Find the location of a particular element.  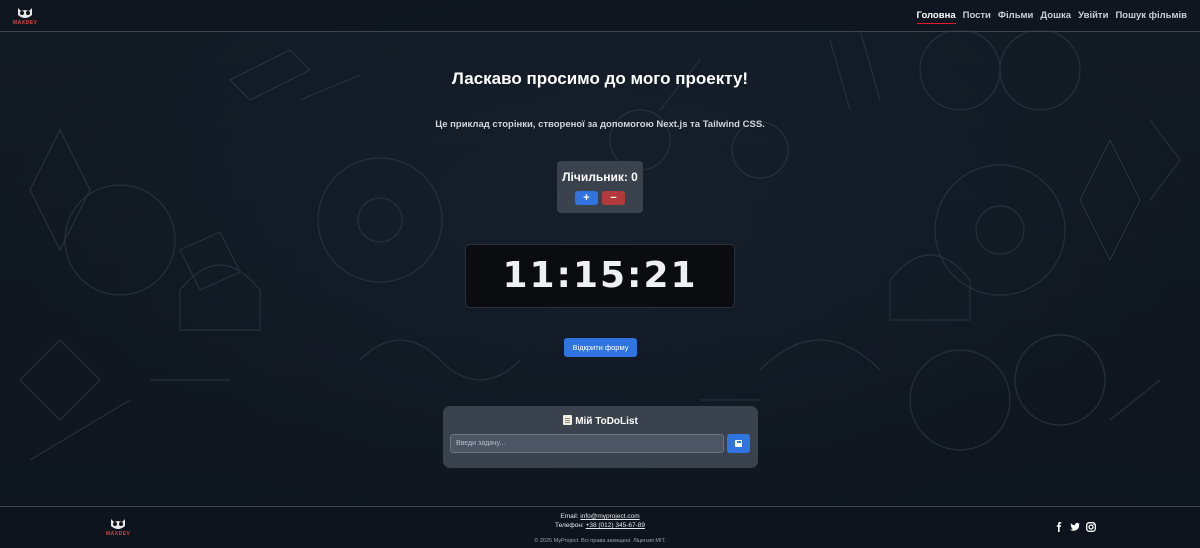

todo-title: Мій ToDoList is located at coordinates (606, 421).